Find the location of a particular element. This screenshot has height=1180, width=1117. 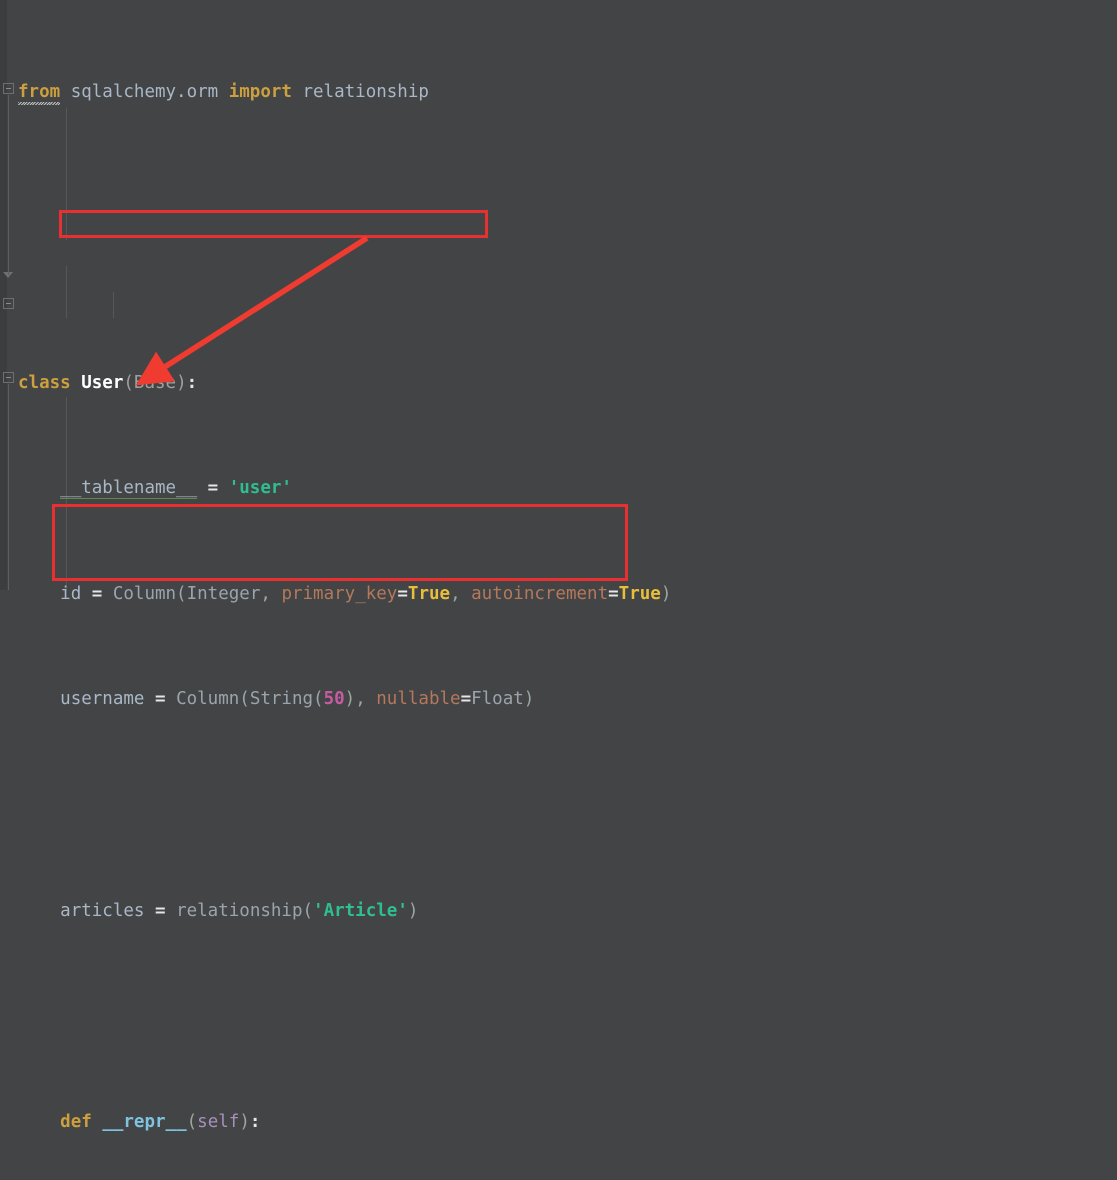

string-article-9: 'Article' is located at coordinates (360, 910).